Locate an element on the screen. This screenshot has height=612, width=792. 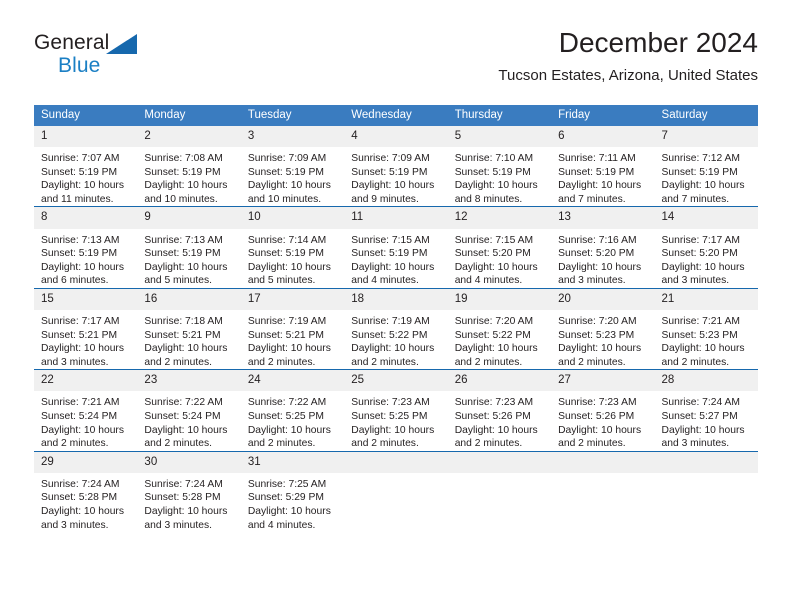
day-number: 26 is located at coordinates (499, 381).